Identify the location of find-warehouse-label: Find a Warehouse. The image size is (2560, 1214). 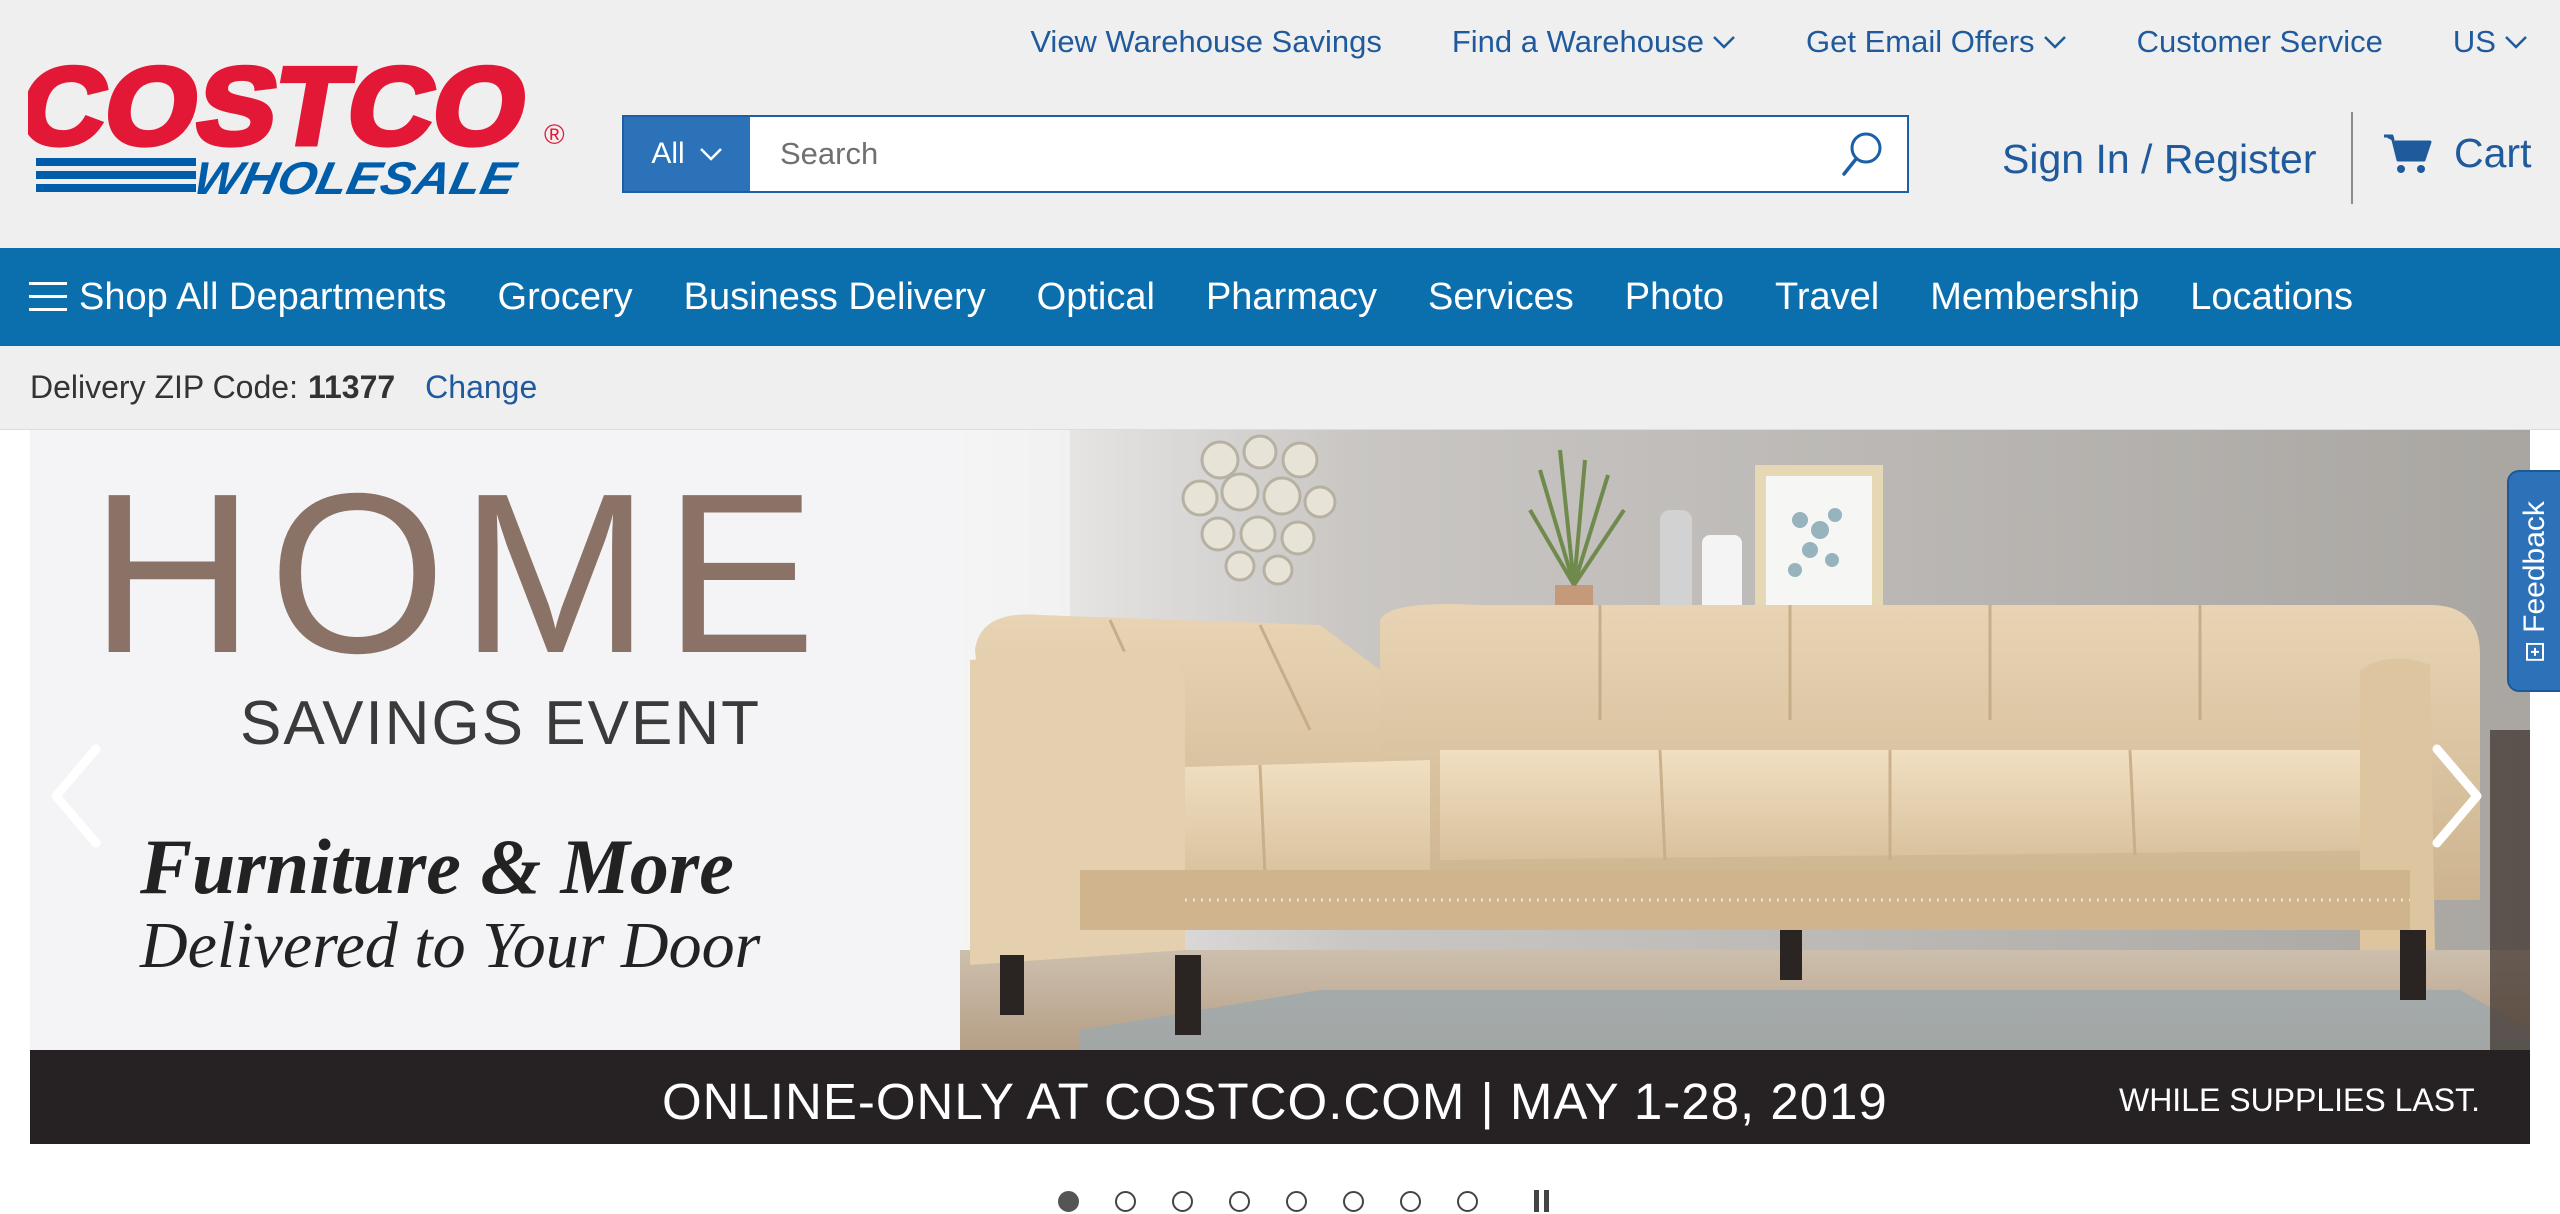
(1577, 41).